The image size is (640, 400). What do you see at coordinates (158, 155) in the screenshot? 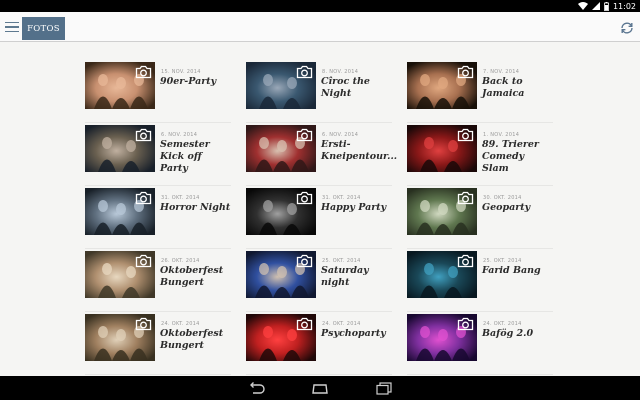
I see `album-card: 6. NOV. 2014 Semester Kick off Party` at bounding box center [158, 155].